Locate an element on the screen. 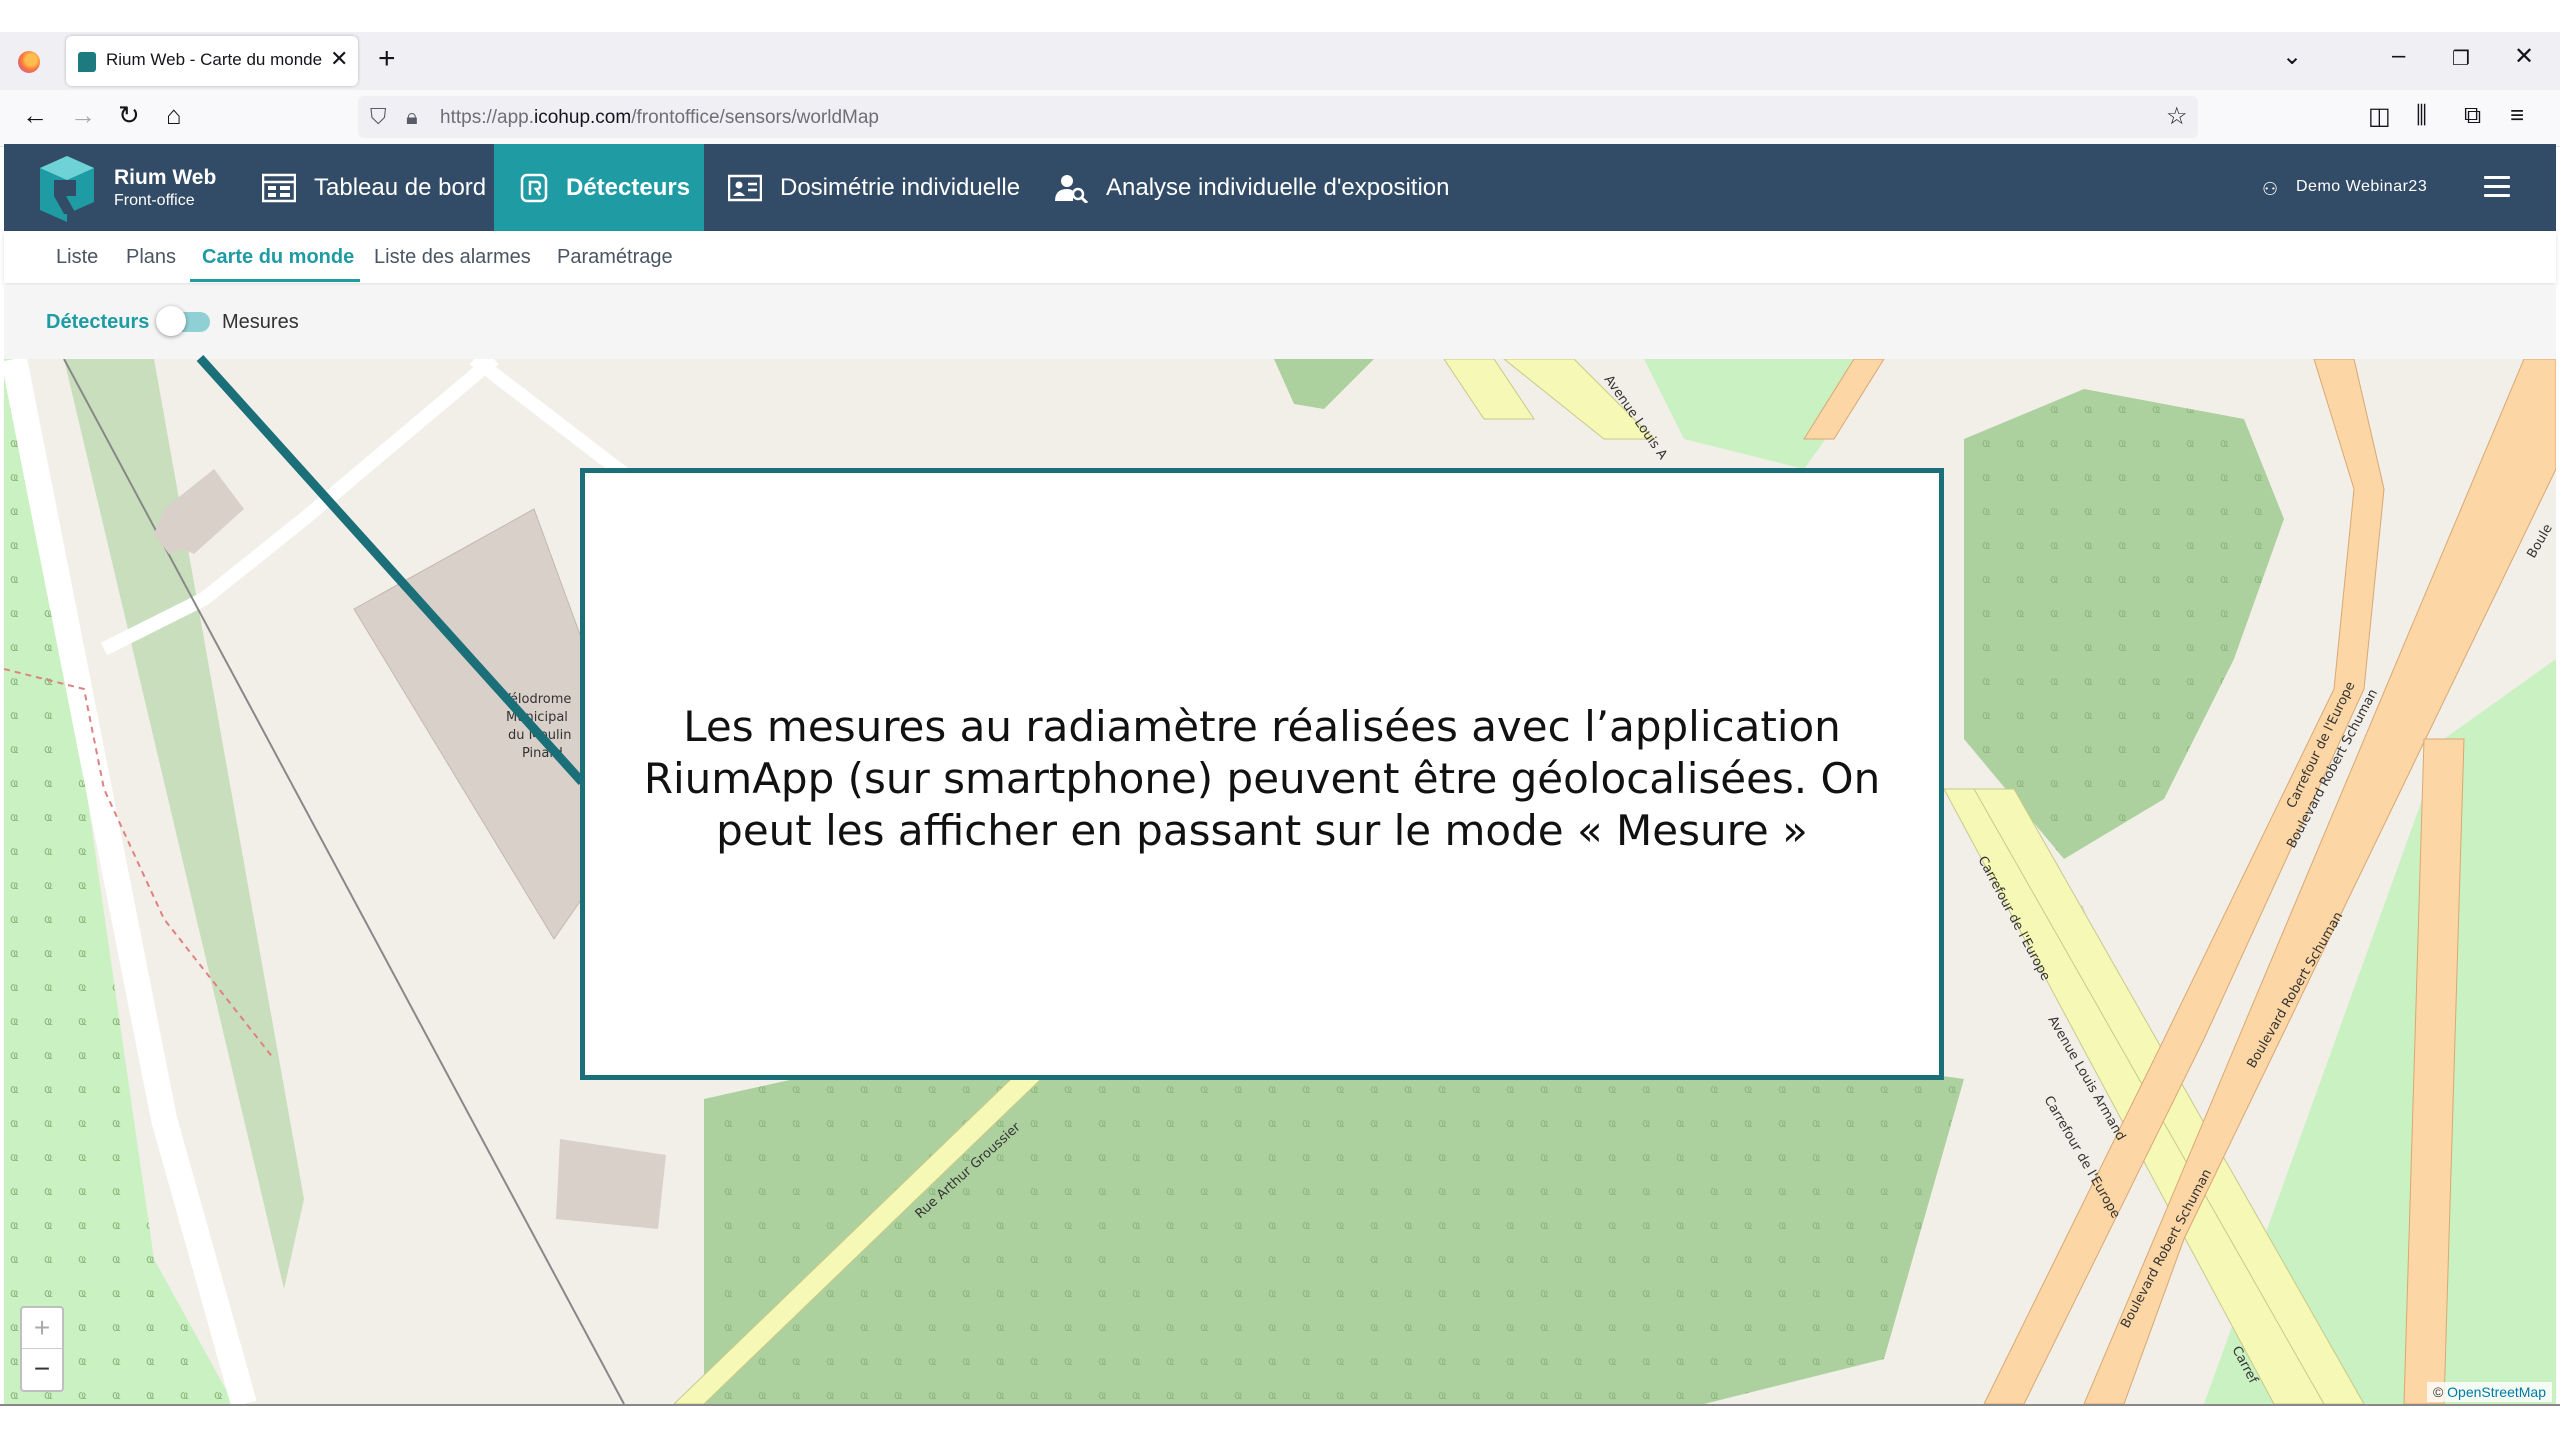 Image resolution: width=2560 pixels, height=1442 pixels. hamburger-menu-icon is located at coordinates (2497, 187).